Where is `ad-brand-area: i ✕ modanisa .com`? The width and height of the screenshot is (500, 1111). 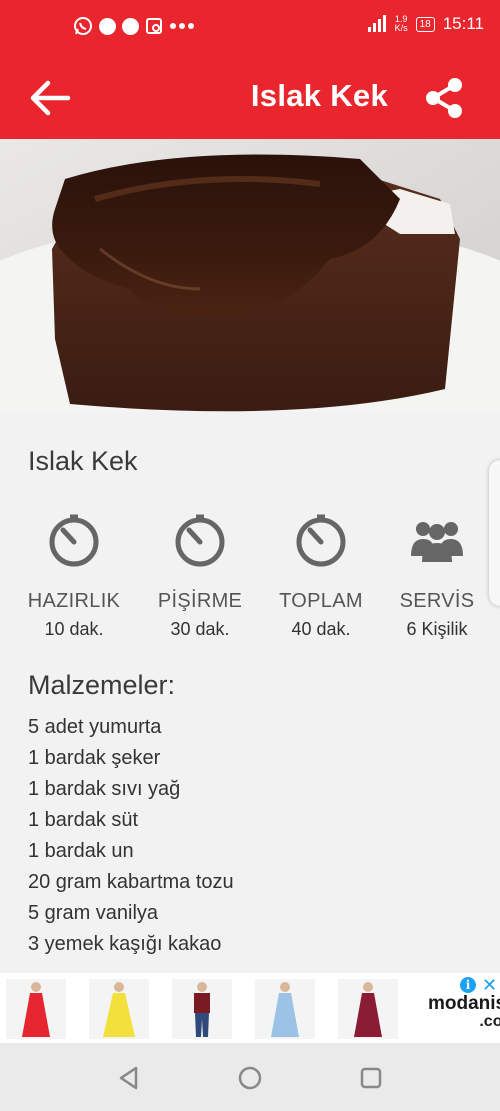
ad-brand-area: i ✕ modanisa .com is located at coordinates (457, 1008).